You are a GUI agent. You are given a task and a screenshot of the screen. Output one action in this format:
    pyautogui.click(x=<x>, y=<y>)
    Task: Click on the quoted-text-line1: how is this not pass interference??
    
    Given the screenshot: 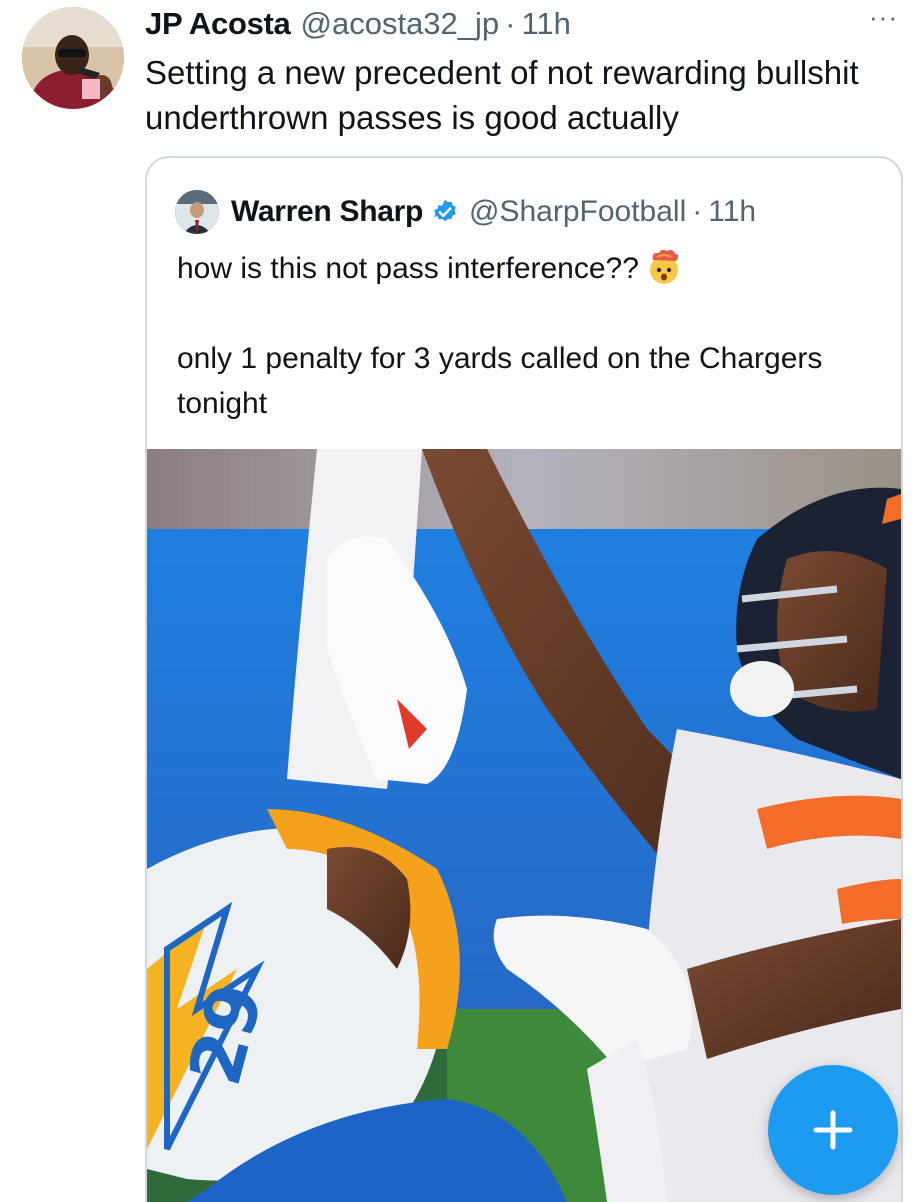 What is the action you would take?
    pyautogui.click(x=408, y=268)
    